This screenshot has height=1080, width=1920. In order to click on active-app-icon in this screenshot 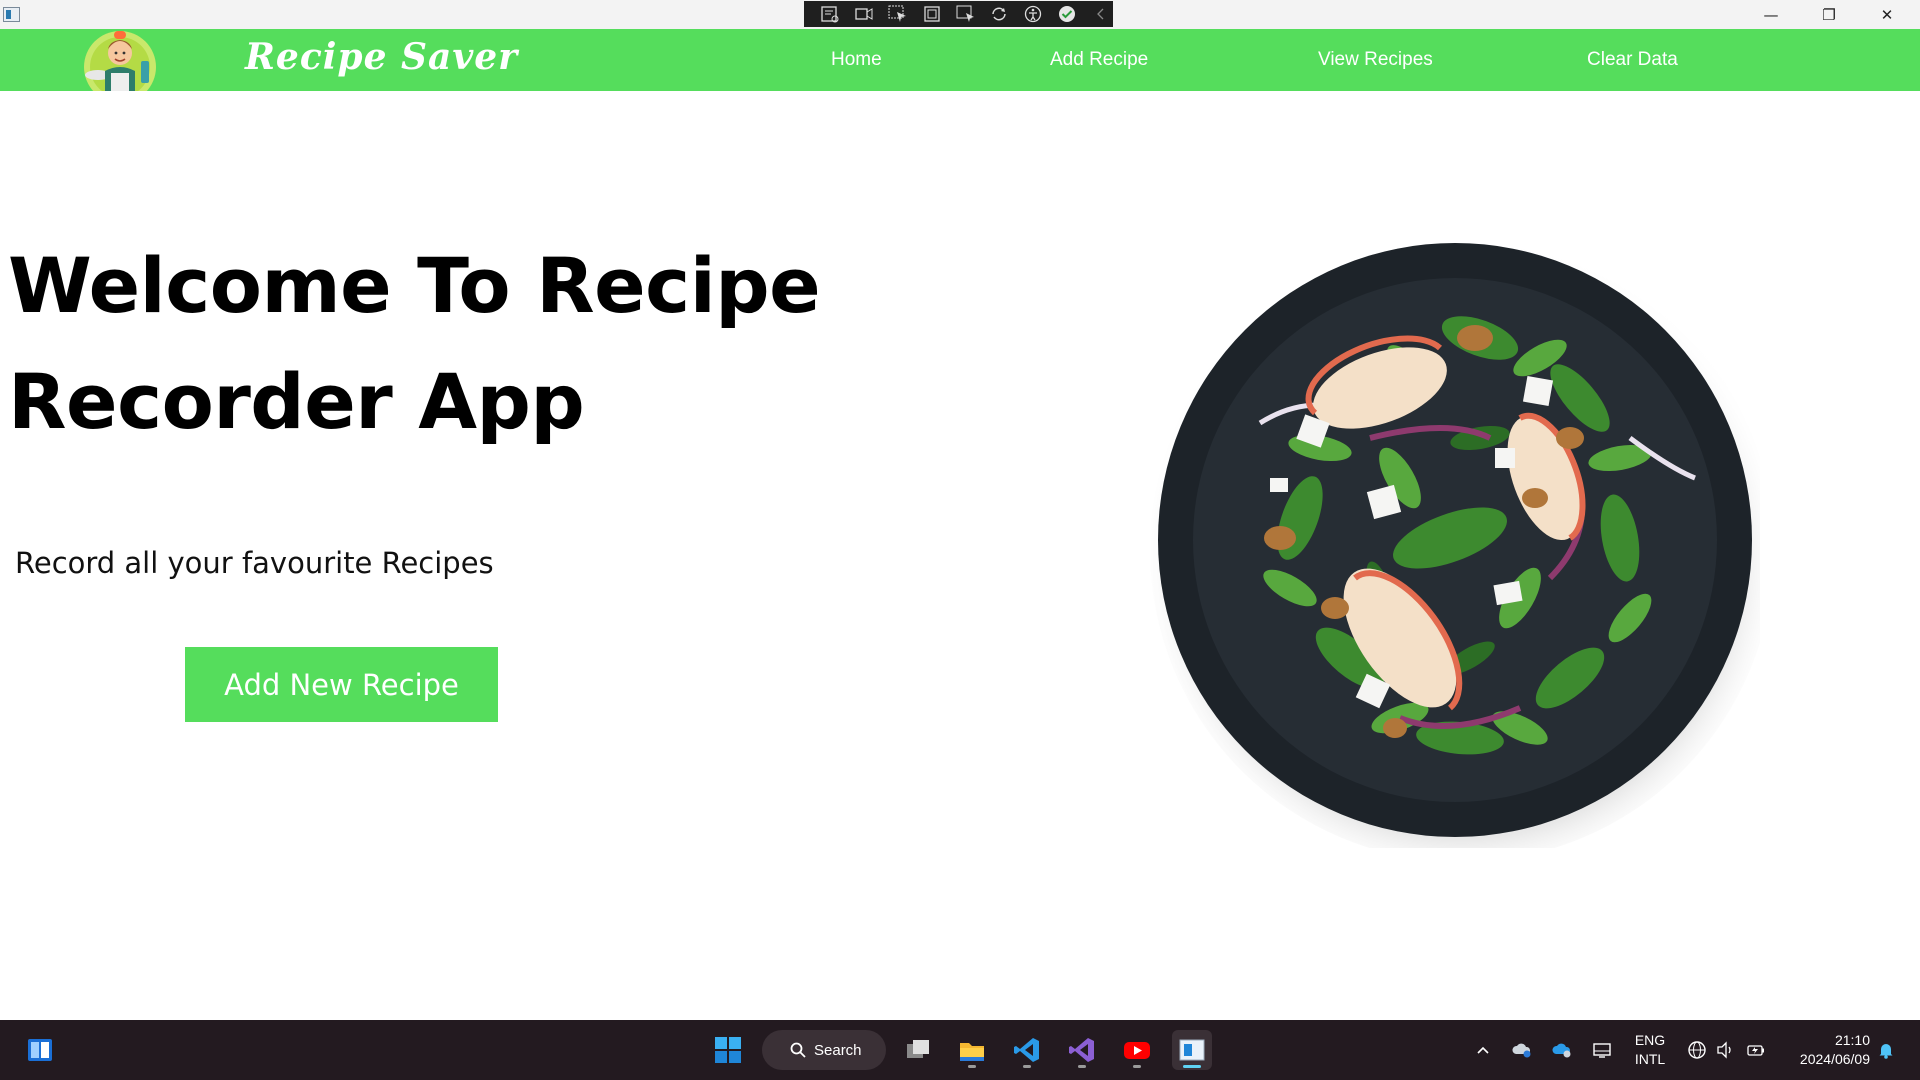, I will do `click(1192, 1050)`.